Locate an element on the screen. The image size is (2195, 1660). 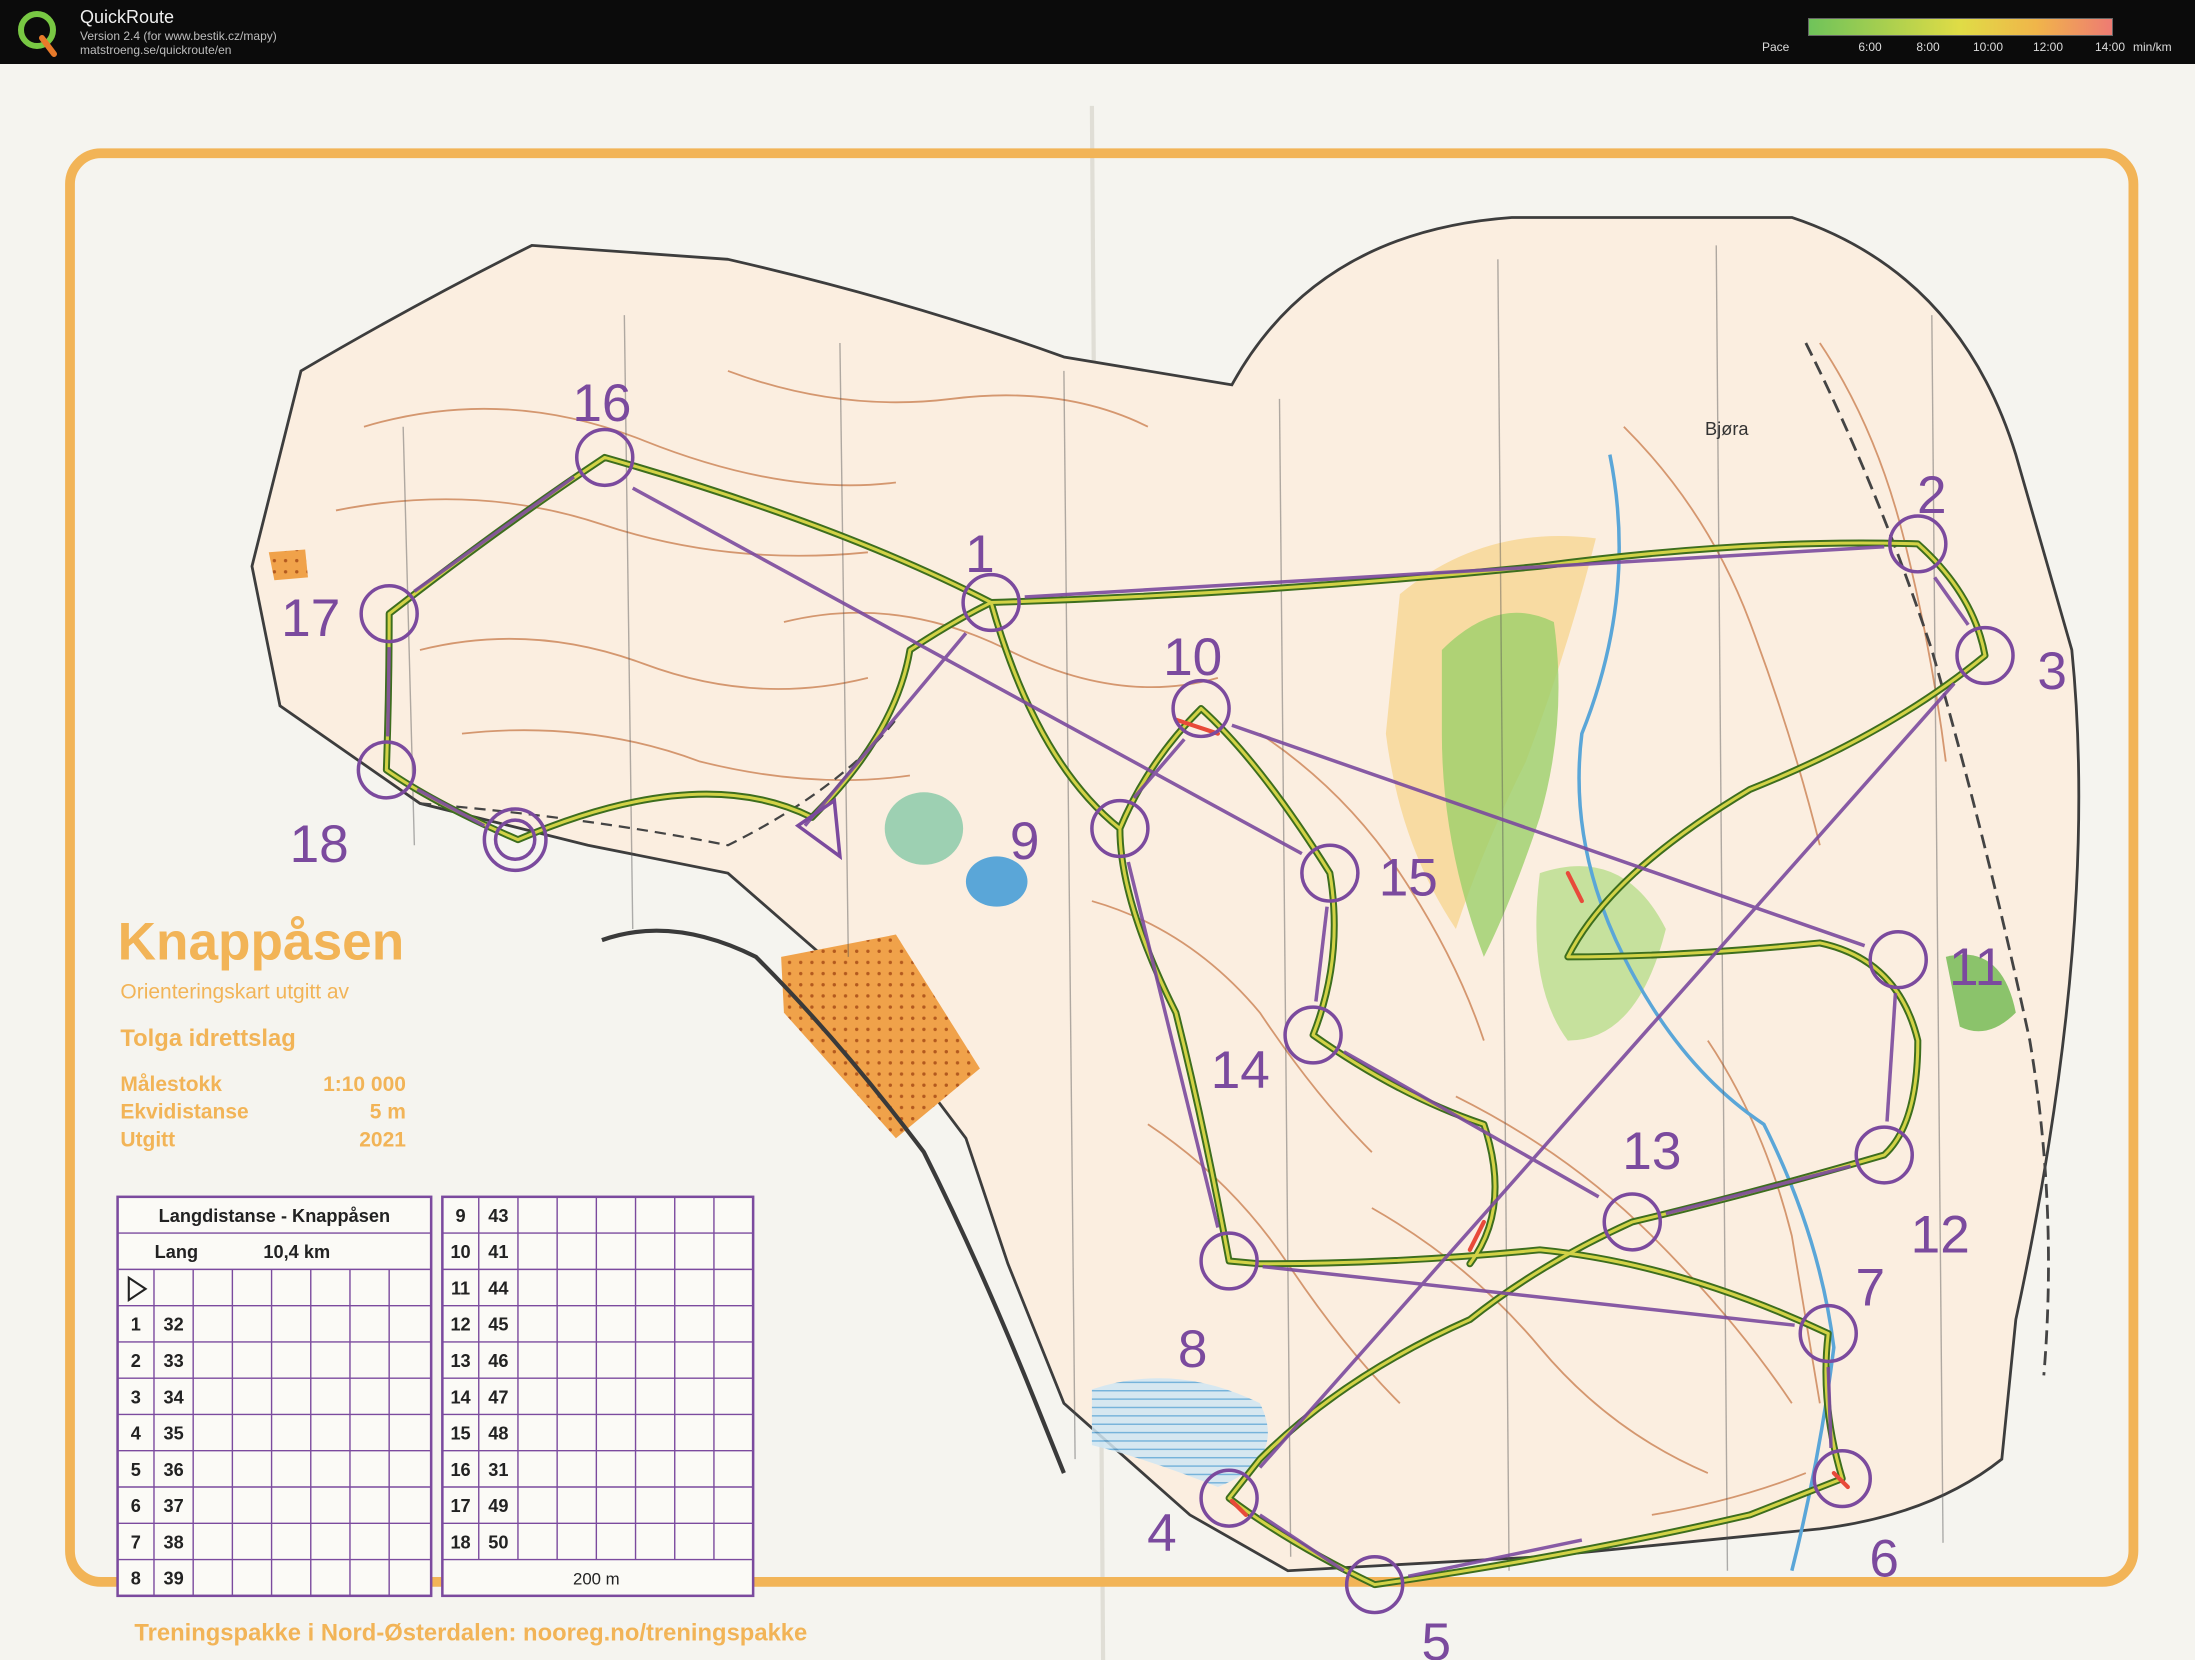
control-number-18: 18 is located at coordinates (319, 844).